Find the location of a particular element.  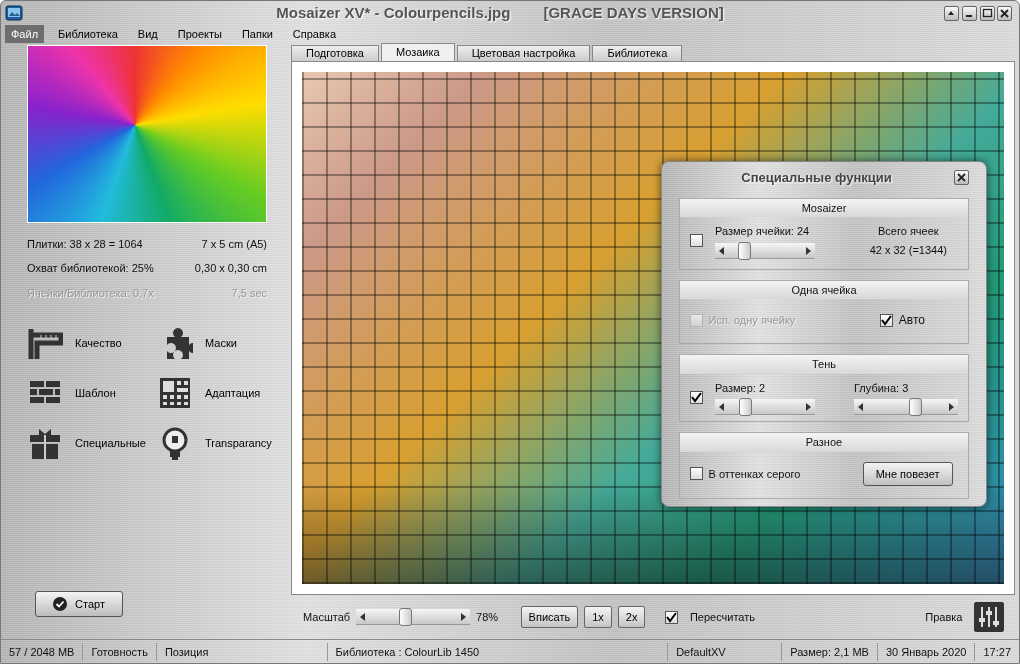

stat-value: 0,30 x 0,30 cm is located at coordinates (230, 269).